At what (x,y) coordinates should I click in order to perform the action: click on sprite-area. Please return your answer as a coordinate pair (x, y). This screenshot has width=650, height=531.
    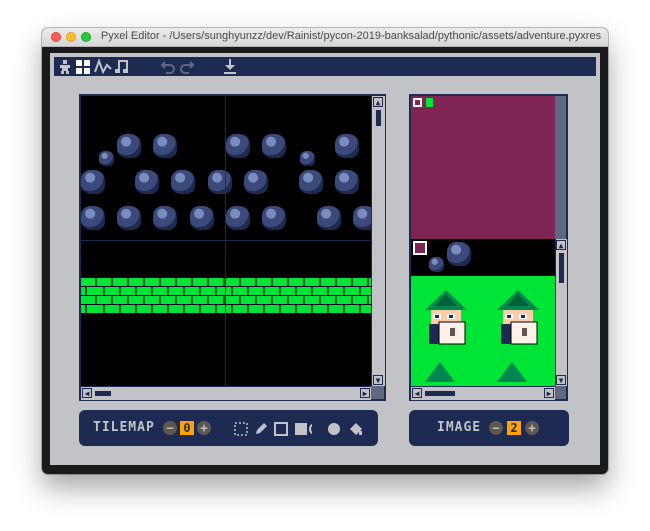
    Looking at the image, I should click on (483, 331).